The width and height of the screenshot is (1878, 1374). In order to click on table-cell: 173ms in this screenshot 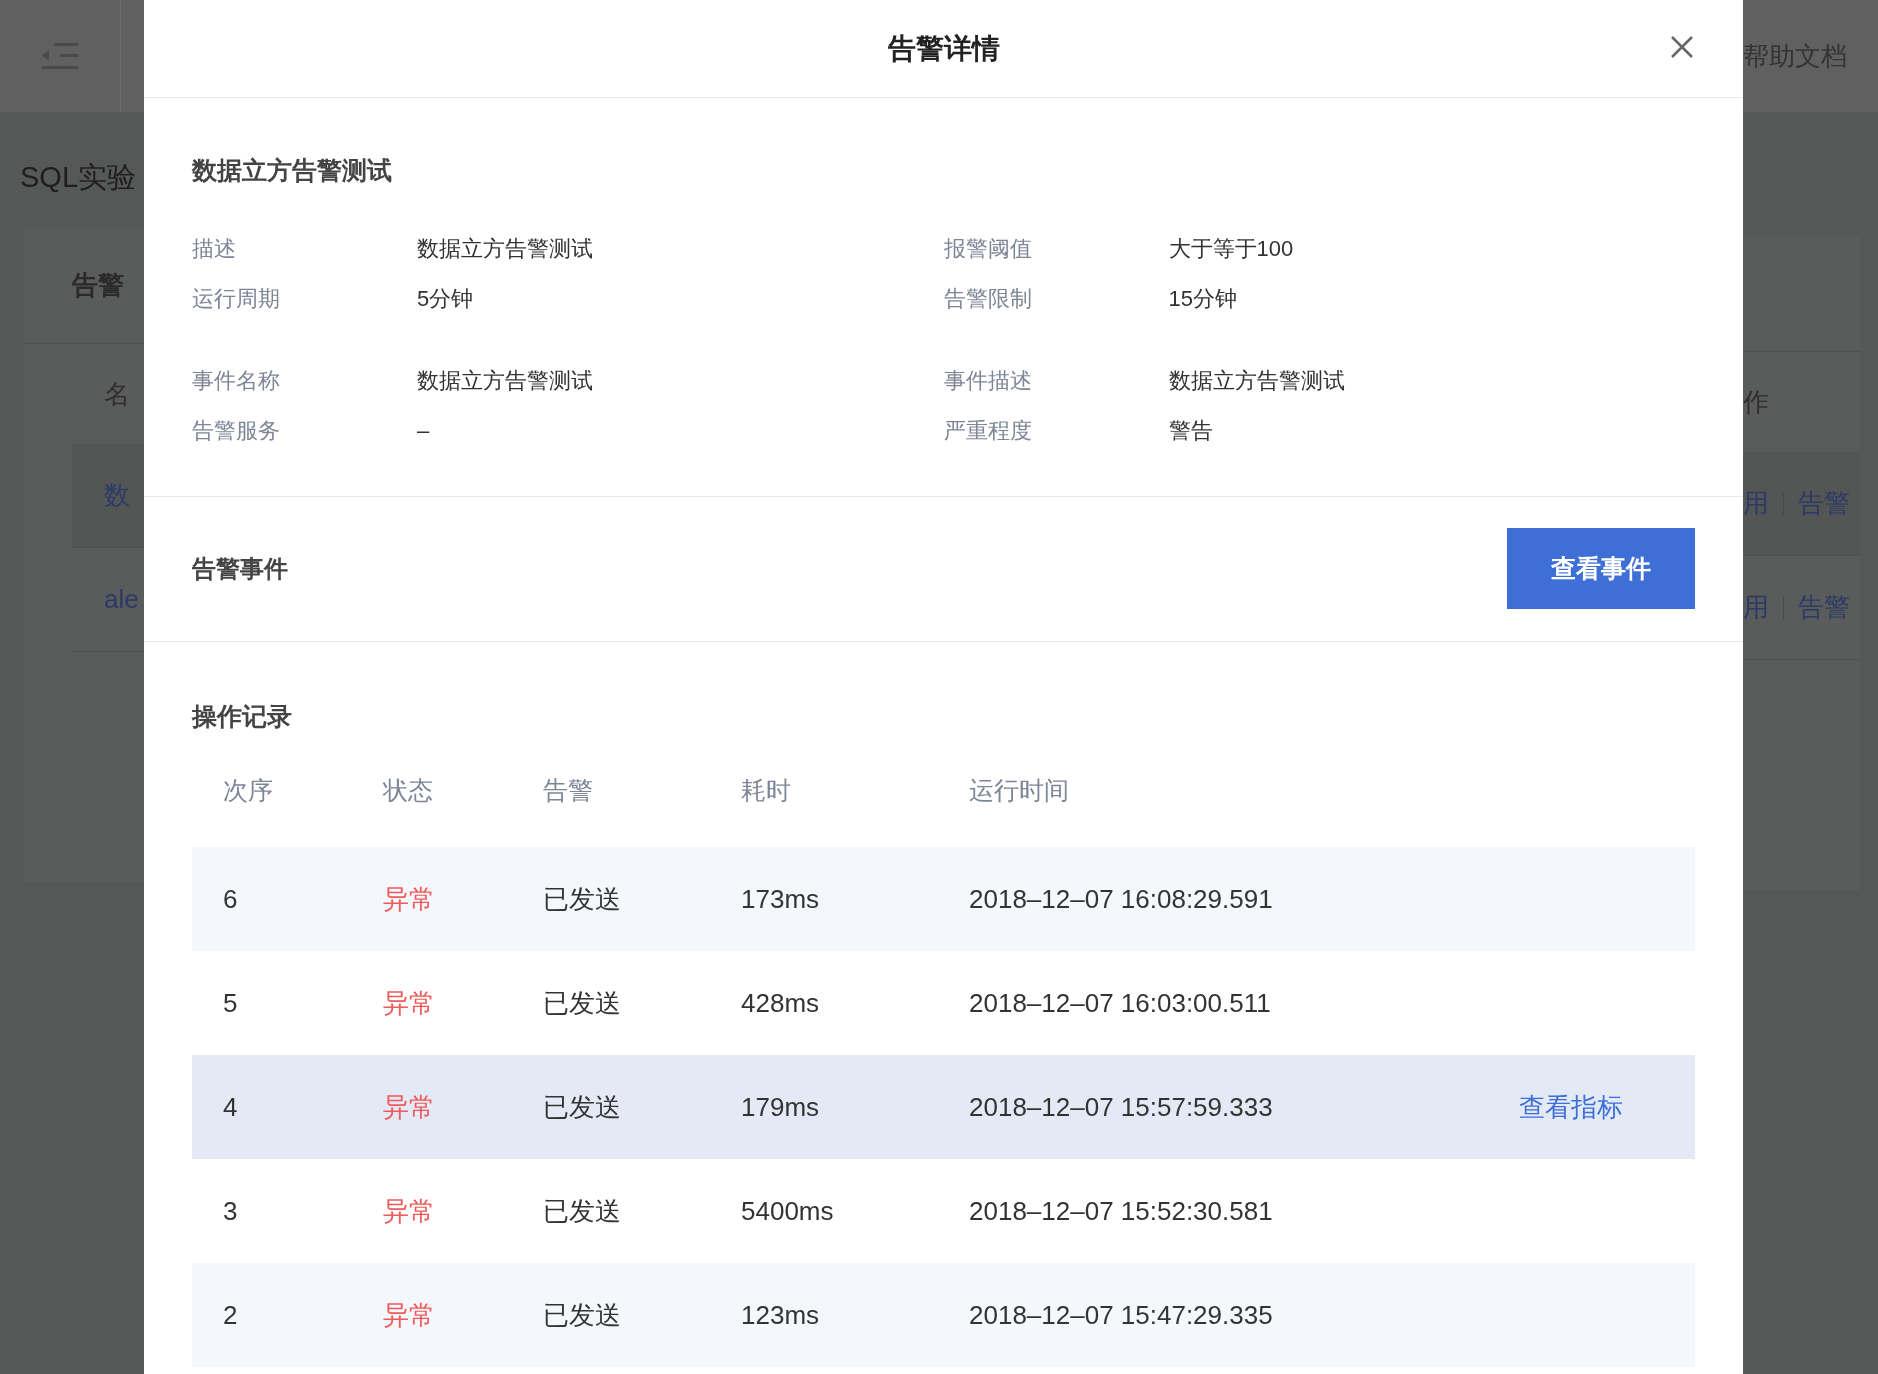, I will do `click(780, 898)`.